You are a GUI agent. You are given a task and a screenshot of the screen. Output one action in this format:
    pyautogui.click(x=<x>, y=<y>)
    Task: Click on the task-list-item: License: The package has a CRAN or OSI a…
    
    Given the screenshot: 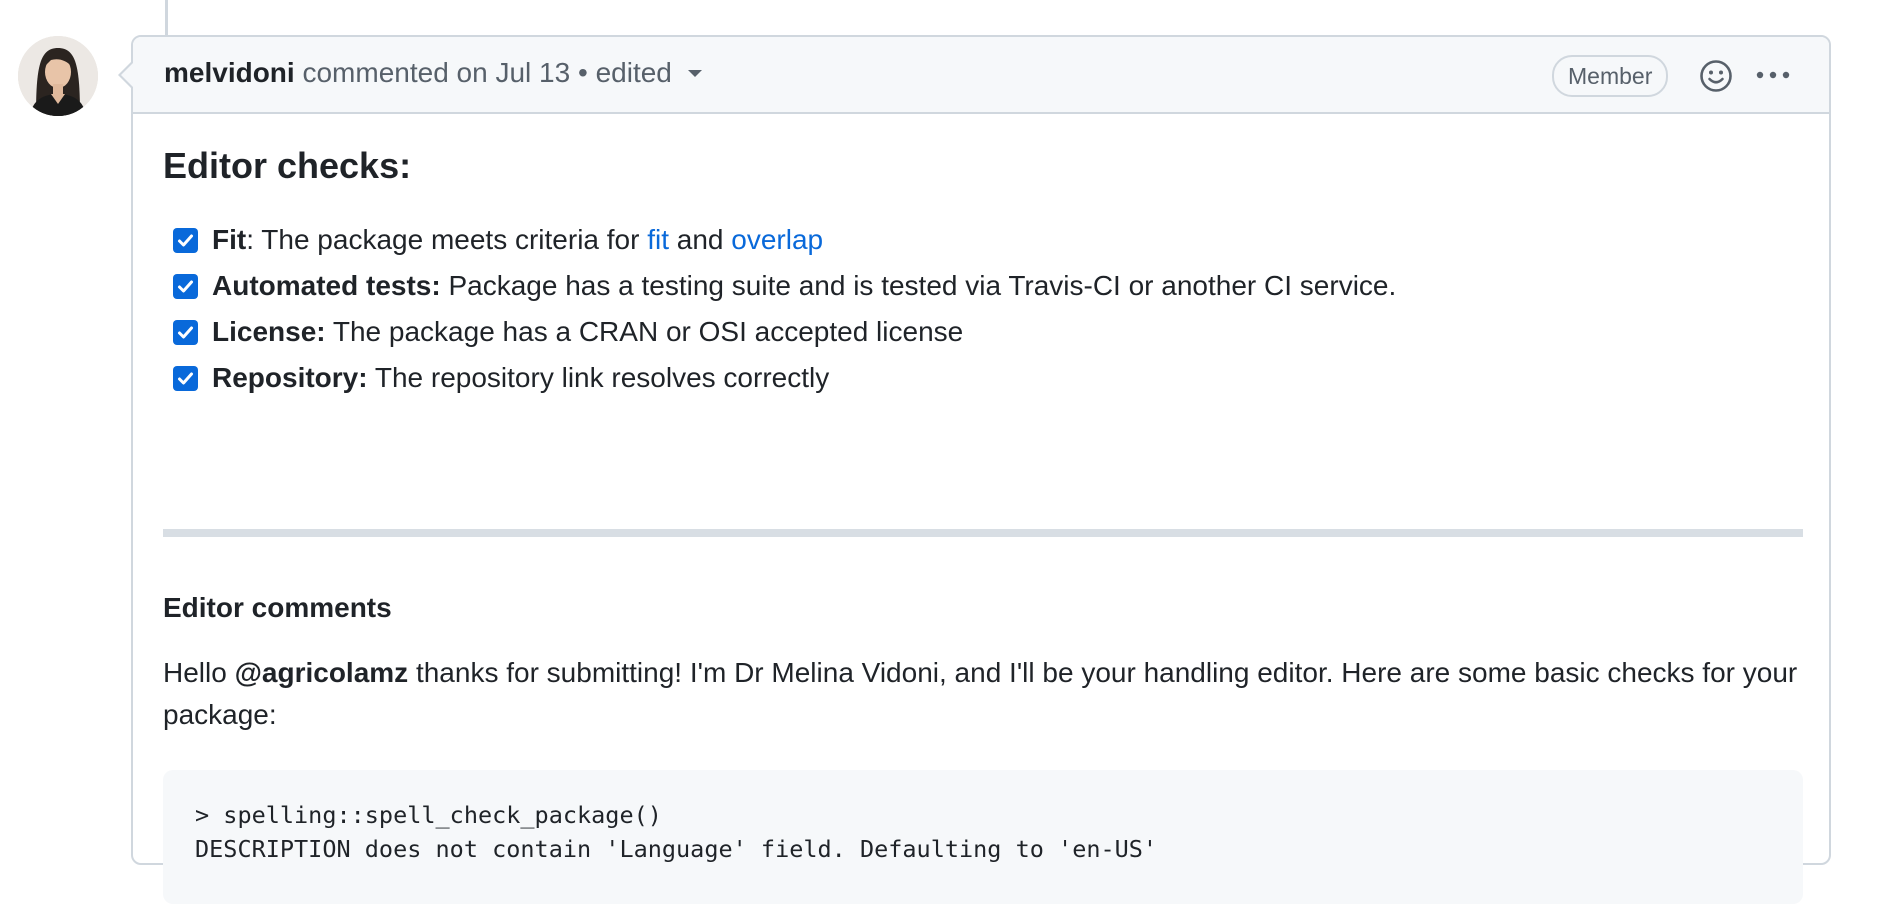 What is the action you would take?
    pyautogui.click(x=784, y=332)
    